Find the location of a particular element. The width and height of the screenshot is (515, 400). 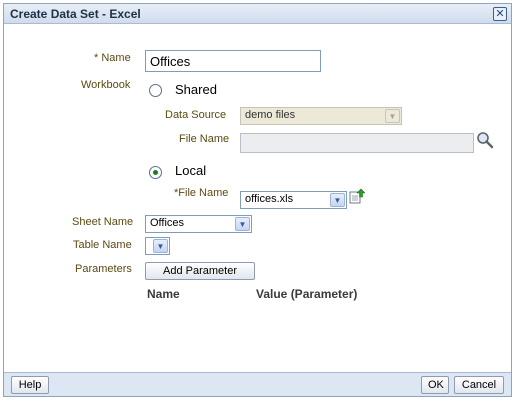

parameters-label: Parameters is located at coordinates (103, 269).